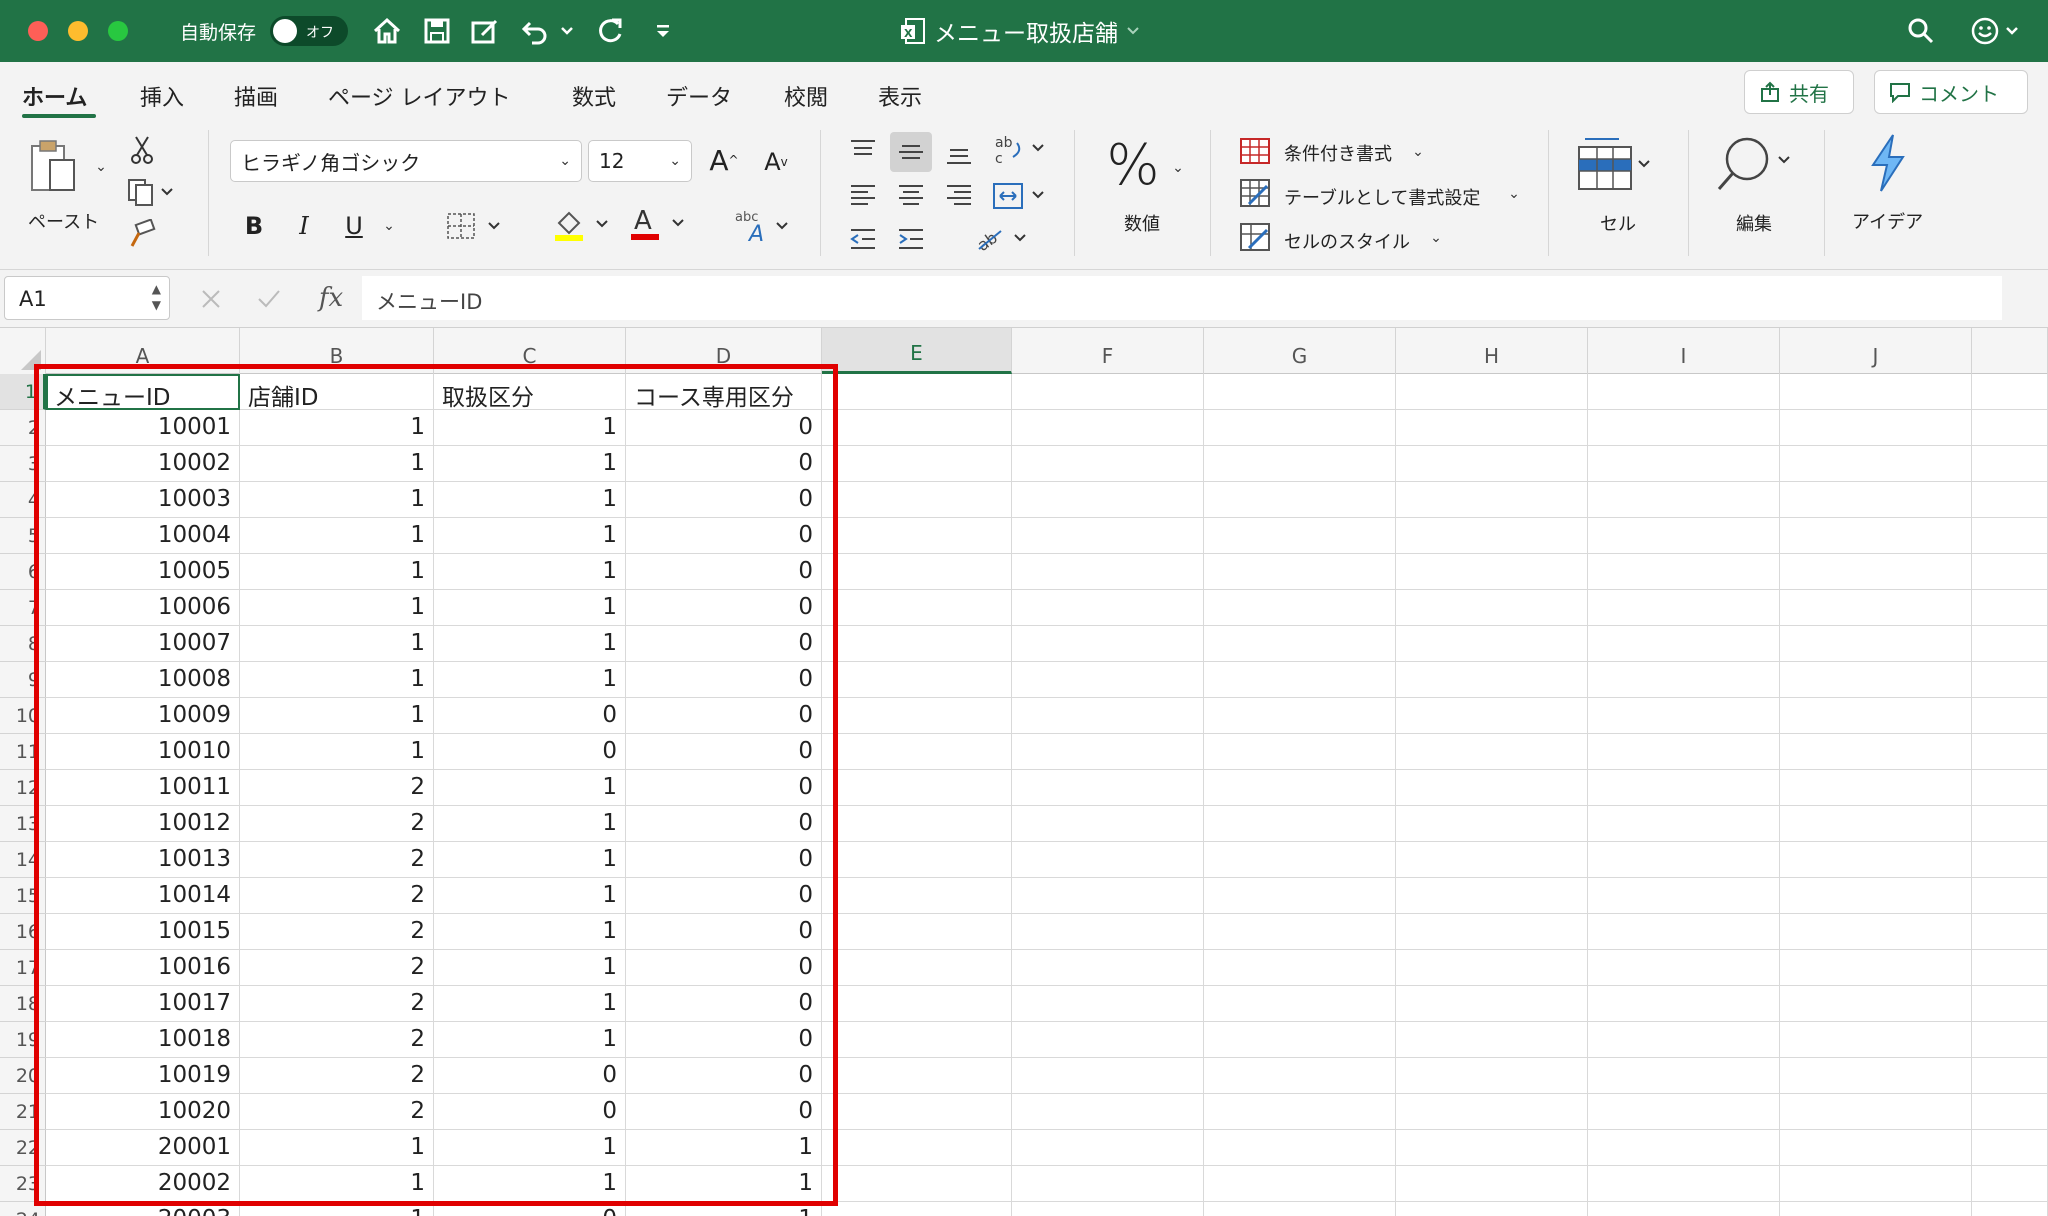 The image size is (2048, 1216). Describe the element at coordinates (1951, 92) in the screenshot. I see `comment-button: コメント` at that location.